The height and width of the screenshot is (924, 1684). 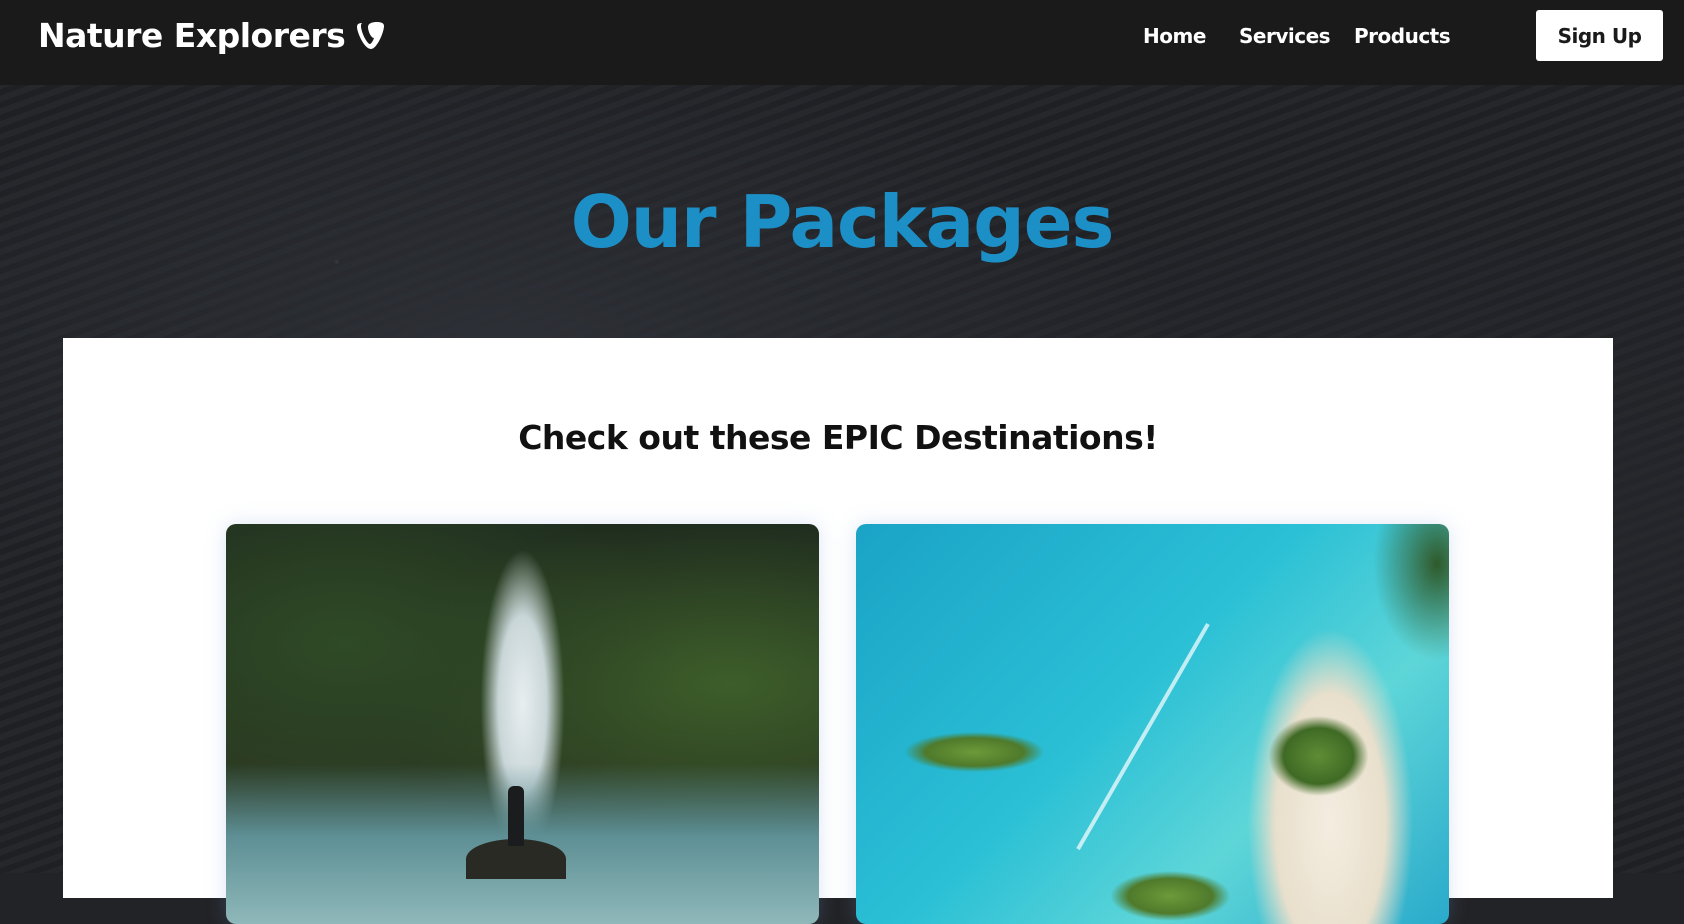 What do you see at coordinates (1599, 35) in the screenshot?
I see `sign-up-button: Sign Up` at bounding box center [1599, 35].